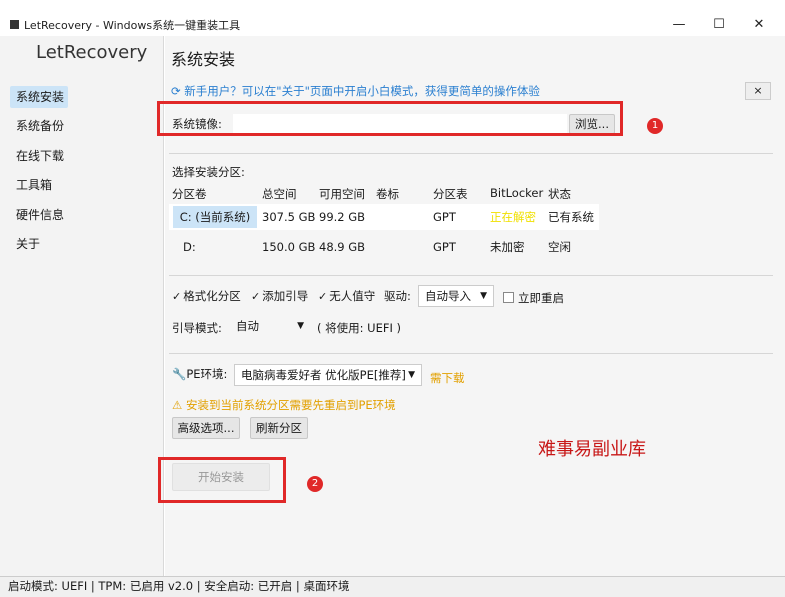 Image resolution: width=785 pixels, height=597 pixels. I want to click on col-status: 状态, so click(559, 194).